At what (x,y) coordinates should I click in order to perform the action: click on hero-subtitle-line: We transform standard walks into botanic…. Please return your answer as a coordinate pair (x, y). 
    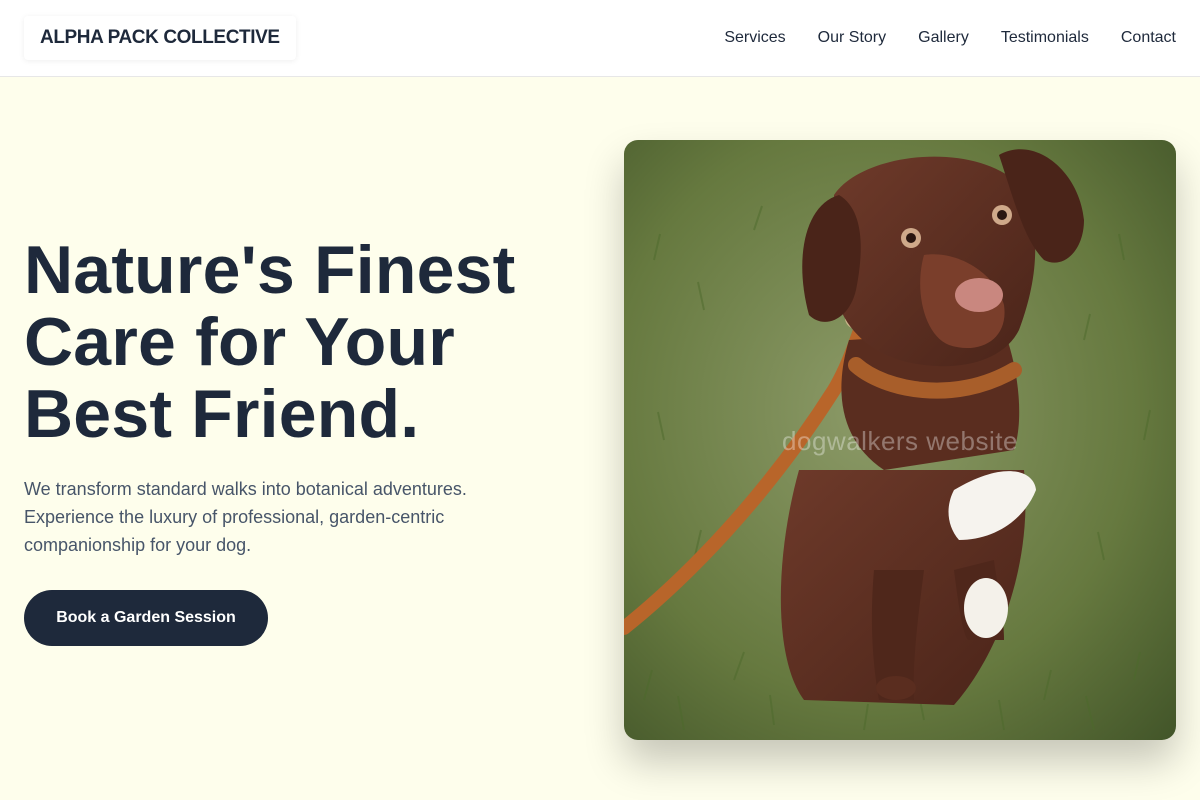
    Looking at the image, I should click on (245, 489).